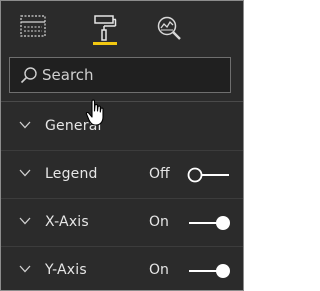 This screenshot has width=320, height=291. I want to click on toggle-state-label: Off, so click(159, 174).